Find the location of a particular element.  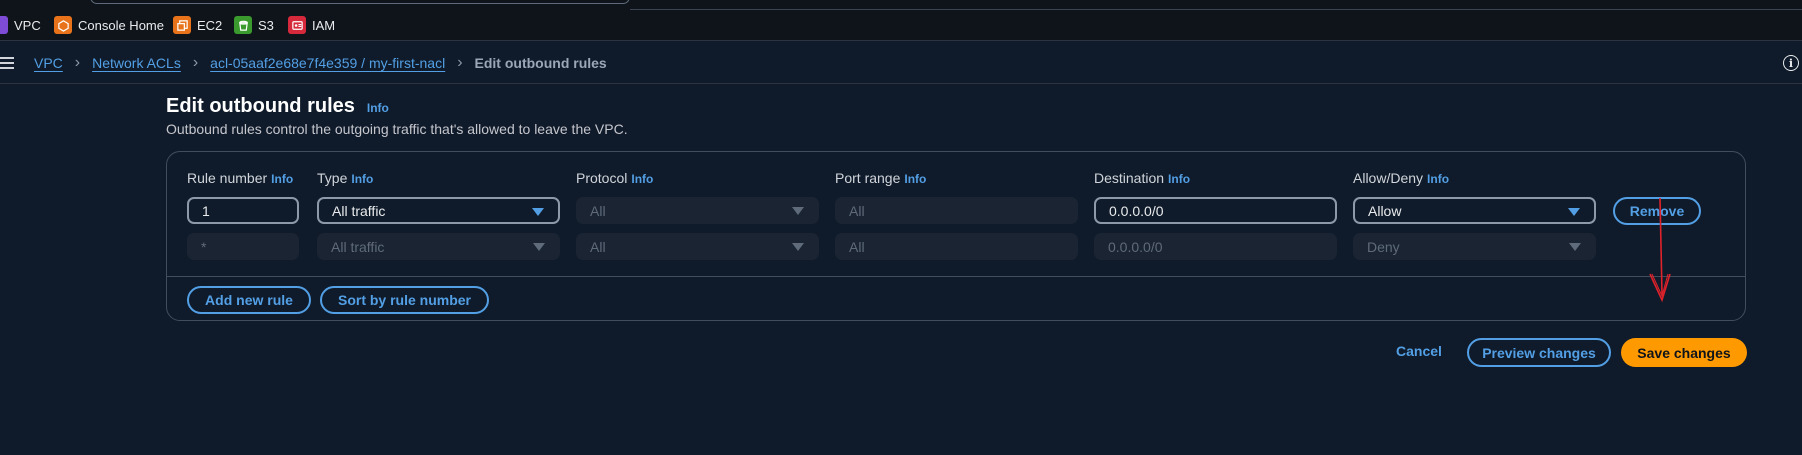

favorite-vpc: VPC is located at coordinates (20, 25).